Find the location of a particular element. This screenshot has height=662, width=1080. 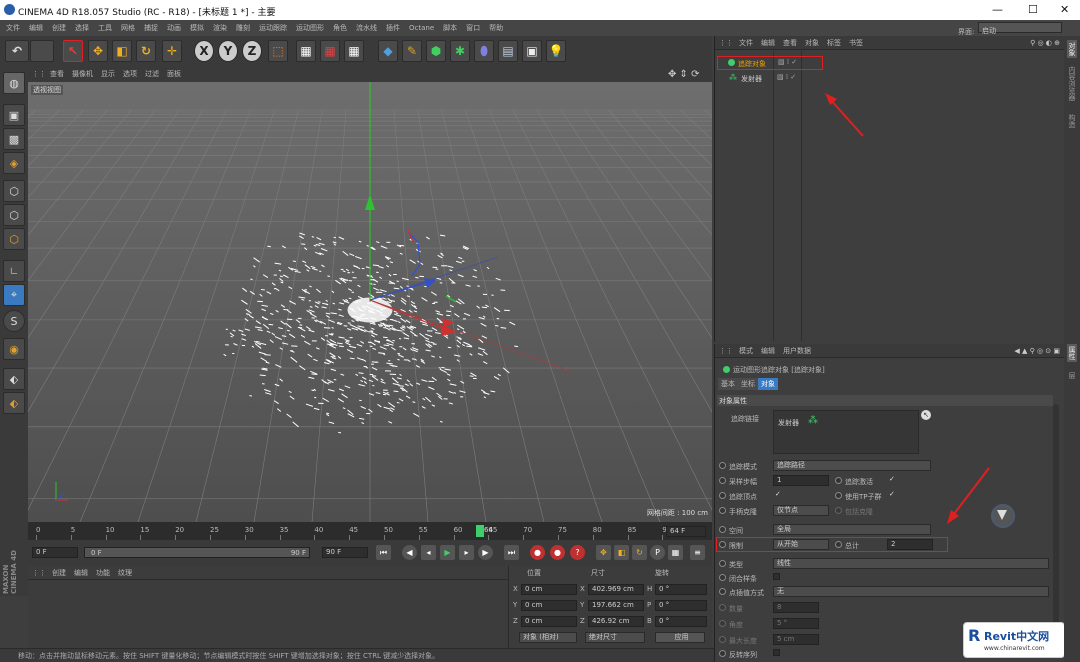

use-tp-checkbox: ✓ is located at coordinates (892, 494).